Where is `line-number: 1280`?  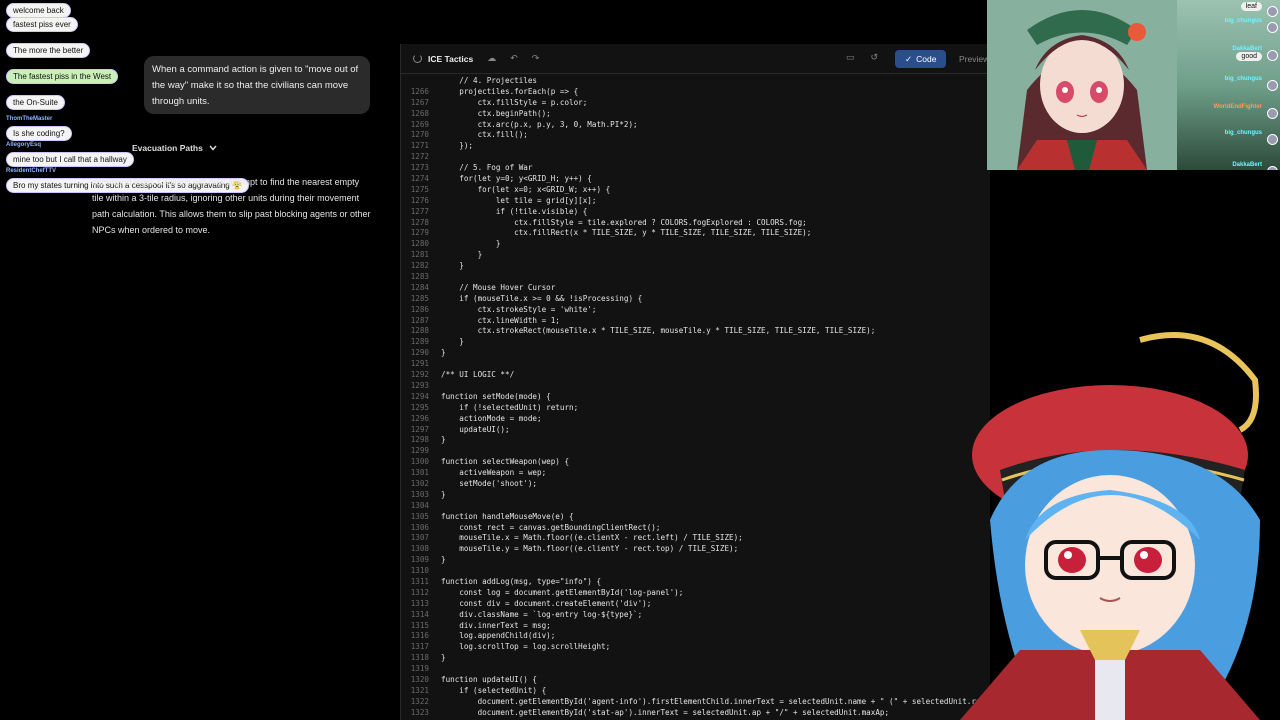 line-number: 1280 is located at coordinates (419, 244).